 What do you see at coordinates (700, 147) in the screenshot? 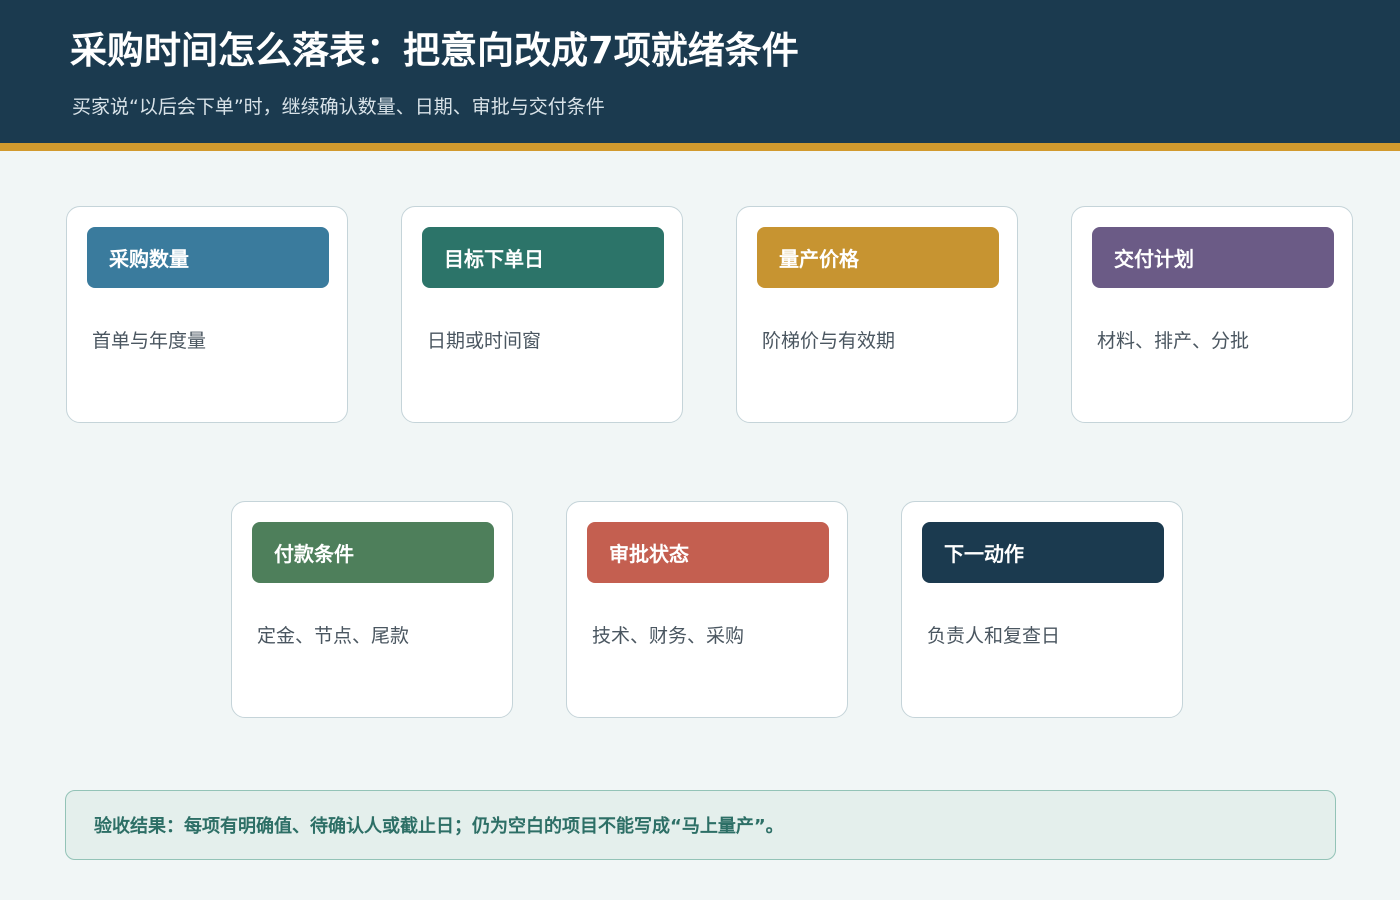
I see `accent-divider` at bounding box center [700, 147].